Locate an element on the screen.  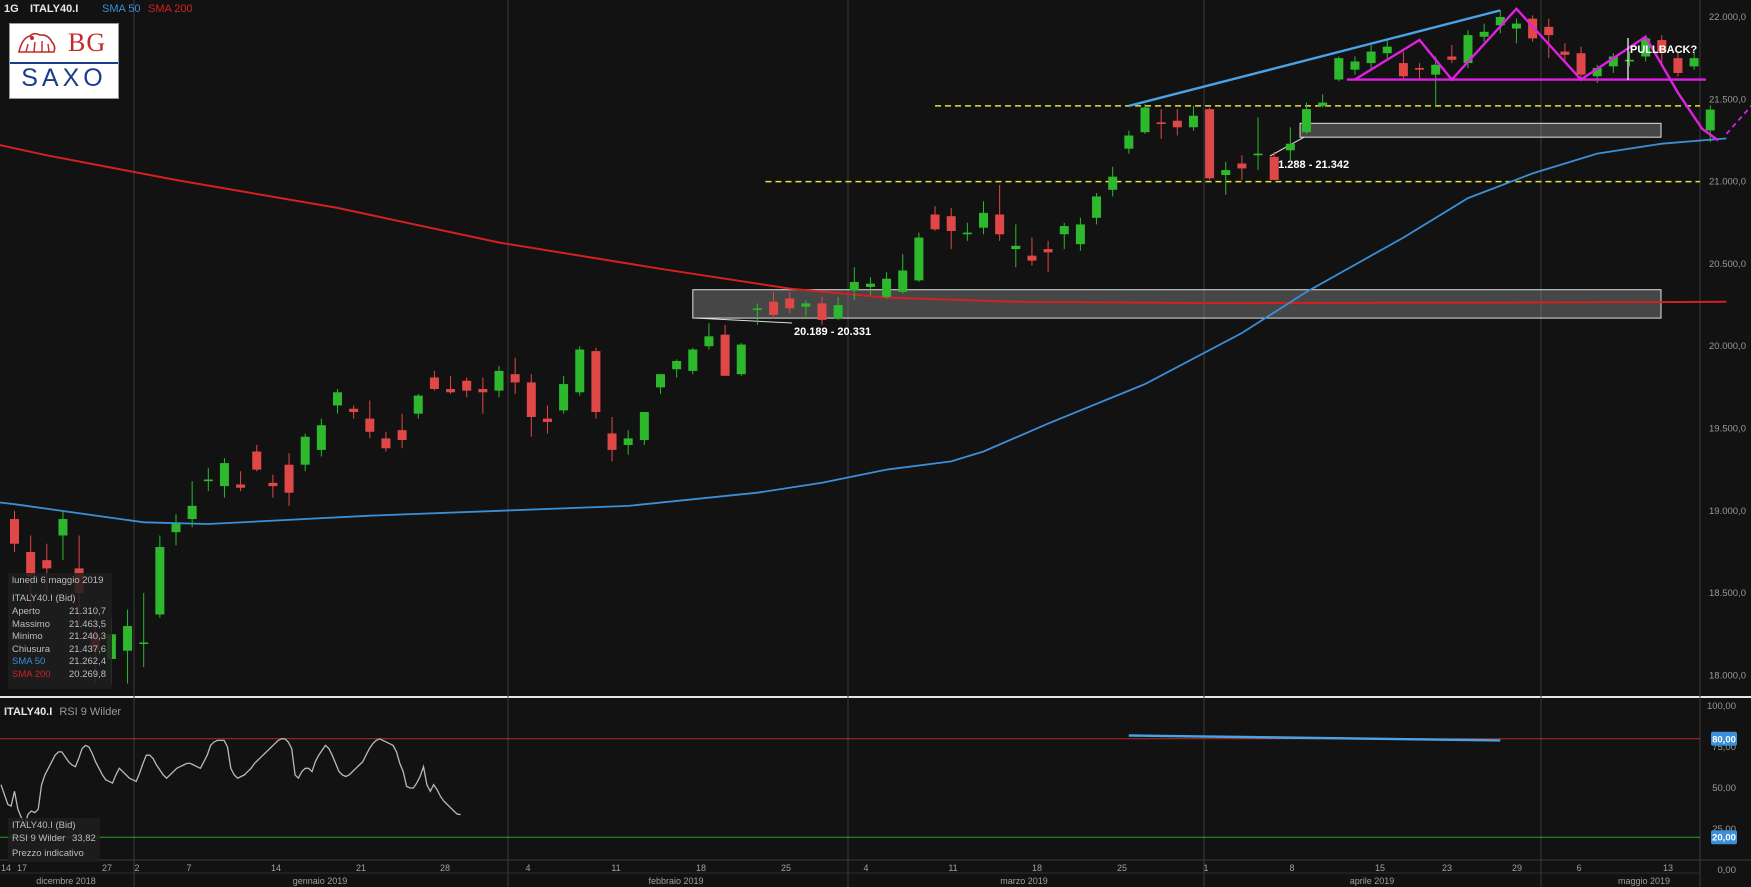
rsi-symbol: ITALY40.I is located at coordinates (28, 712).